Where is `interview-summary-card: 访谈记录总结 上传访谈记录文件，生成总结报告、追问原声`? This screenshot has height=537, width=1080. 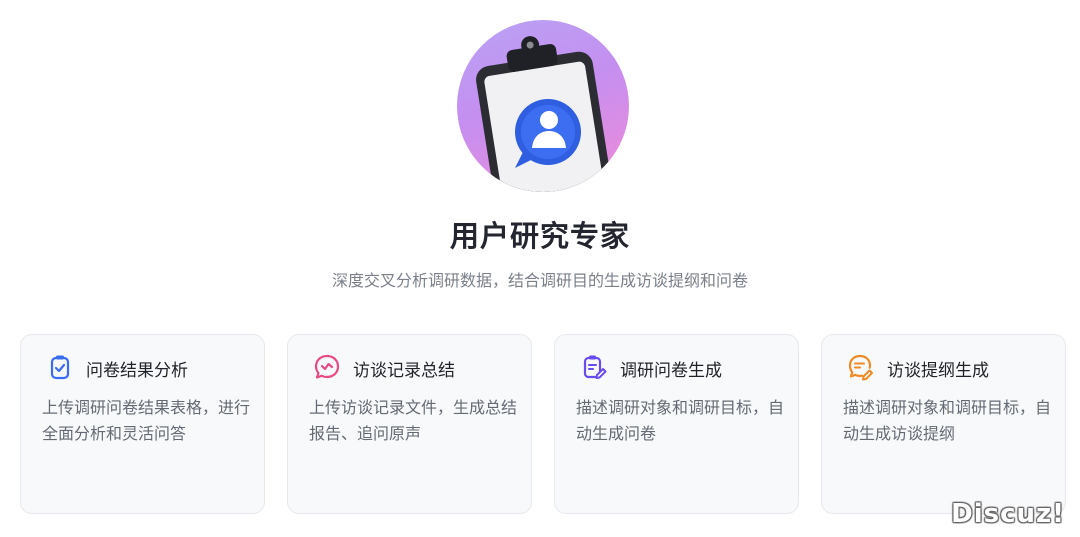 interview-summary-card: 访谈记录总结 上传访谈记录文件，生成总结报告、追问原声 is located at coordinates (409, 424).